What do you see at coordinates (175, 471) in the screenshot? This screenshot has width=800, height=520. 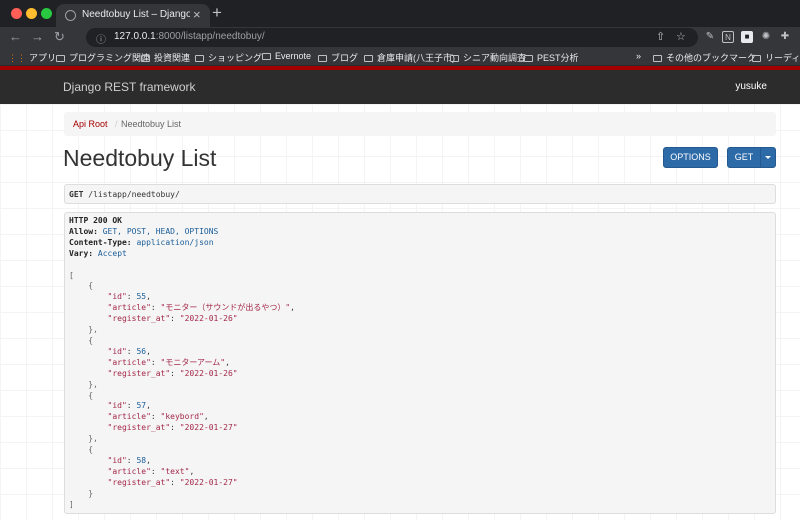 I see `json-article-value: "text"` at bounding box center [175, 471].